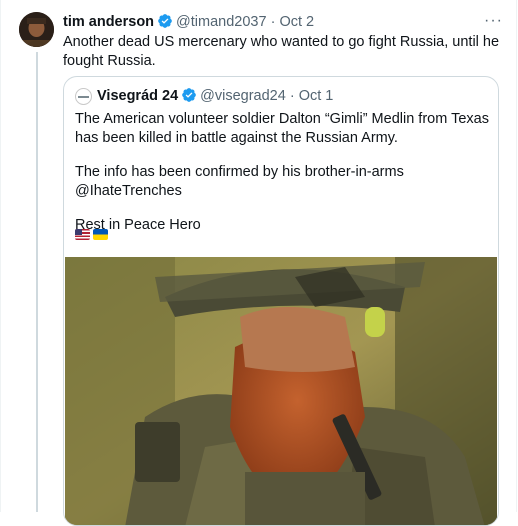 Image resolution: width=518 pixels, height=526 pixels. Describe the element at coordinates (138, 96) in the screenshot. I see `quoted-author-name: Visegrád 24` at that location.